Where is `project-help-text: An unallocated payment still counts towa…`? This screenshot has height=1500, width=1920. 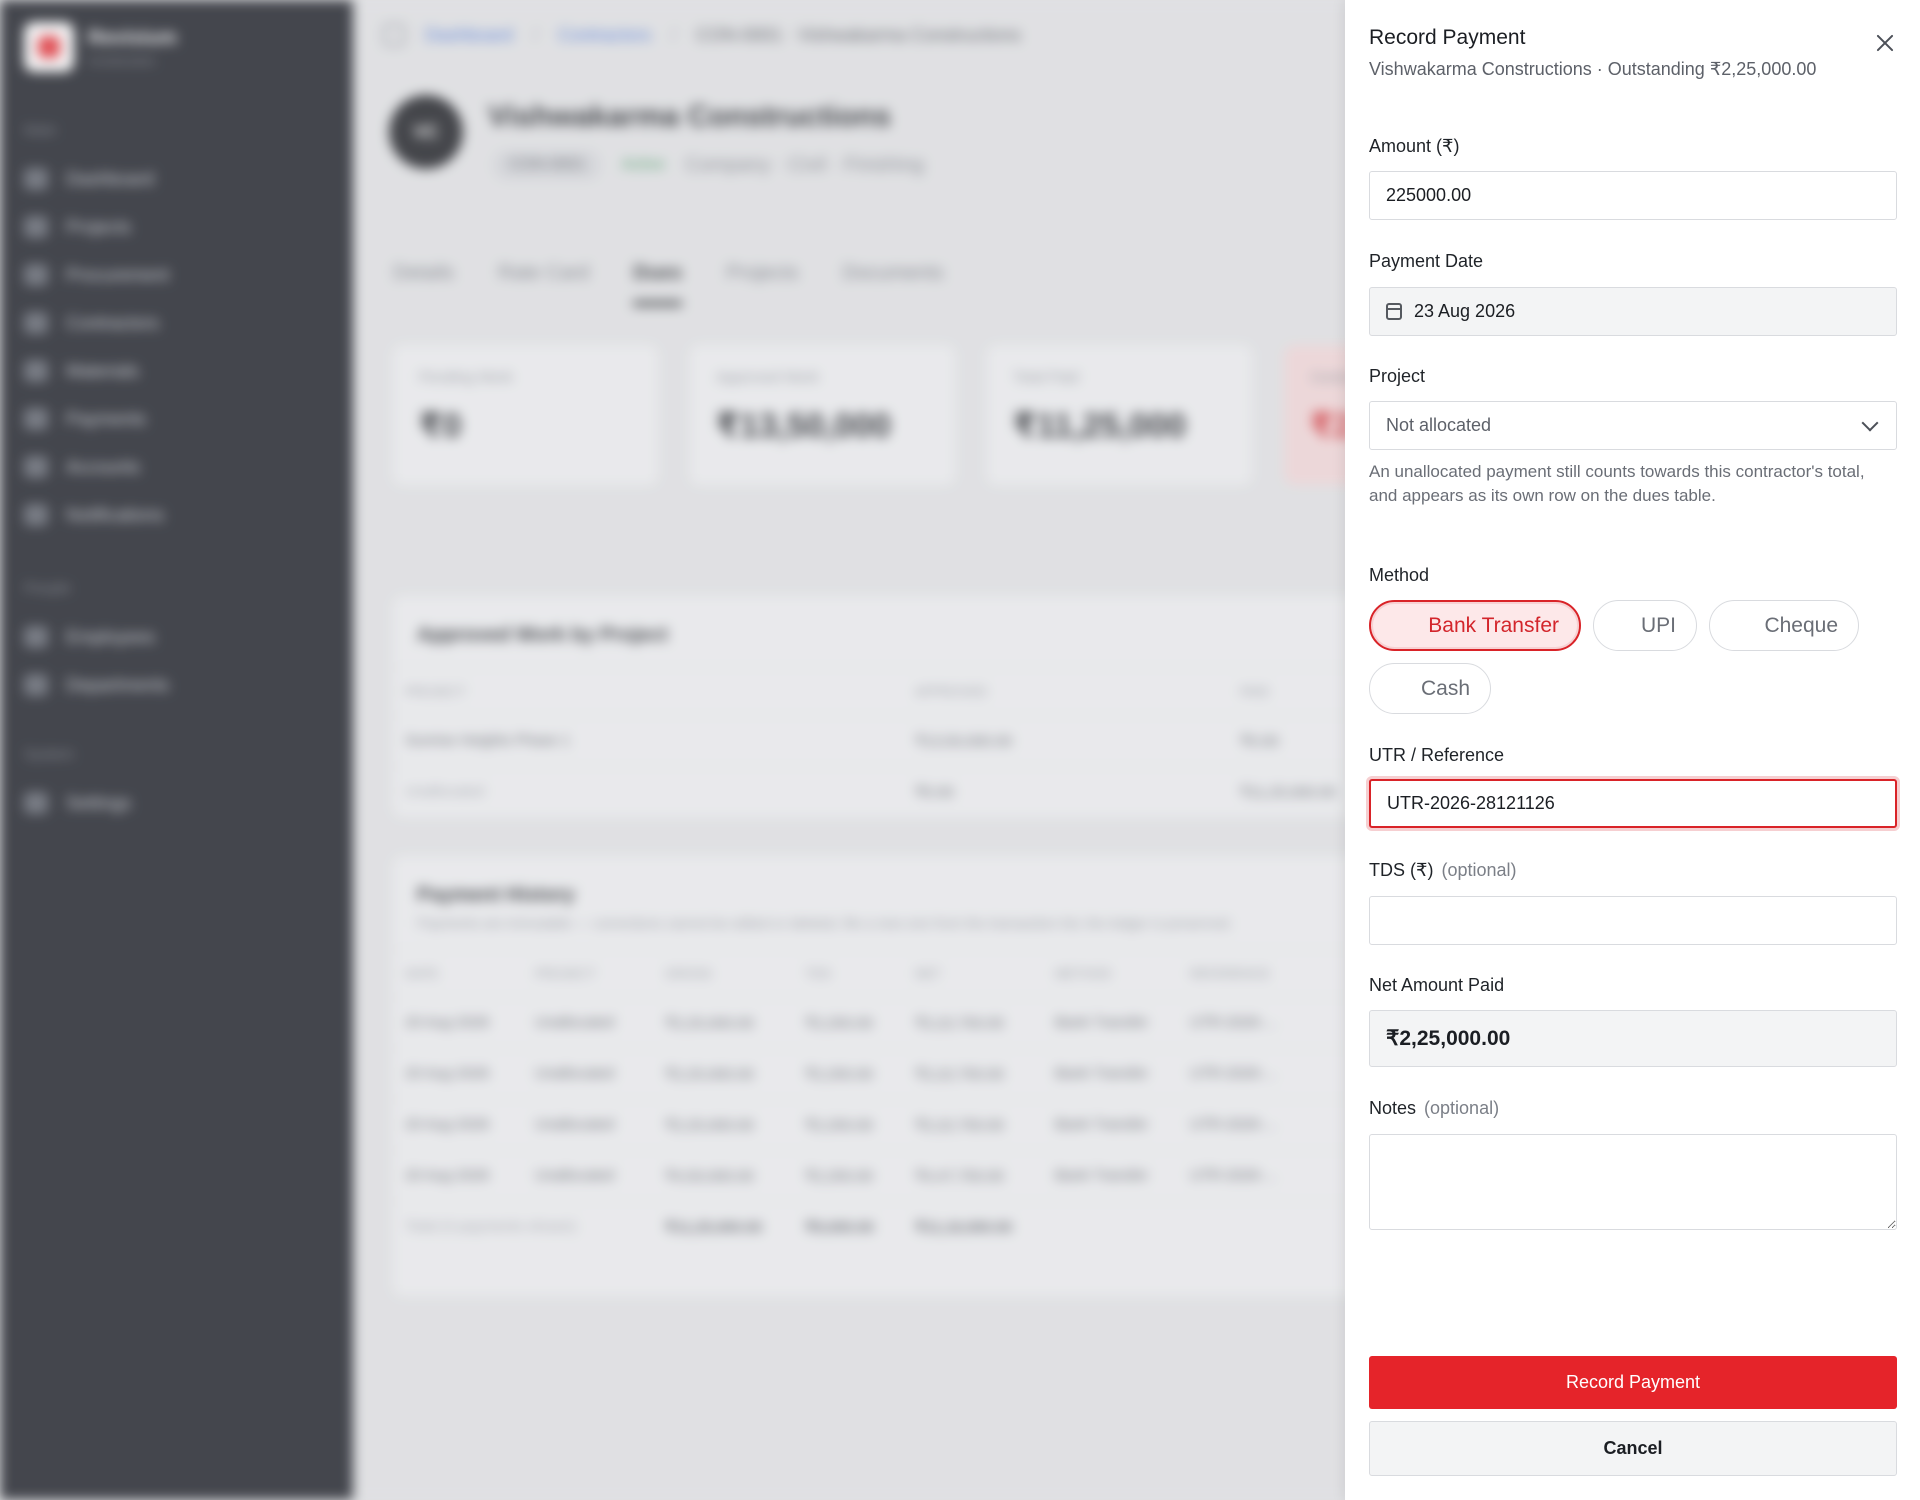 project-help-text: An unallocated payment still counts towa… is located at coordinates (1617, 483).